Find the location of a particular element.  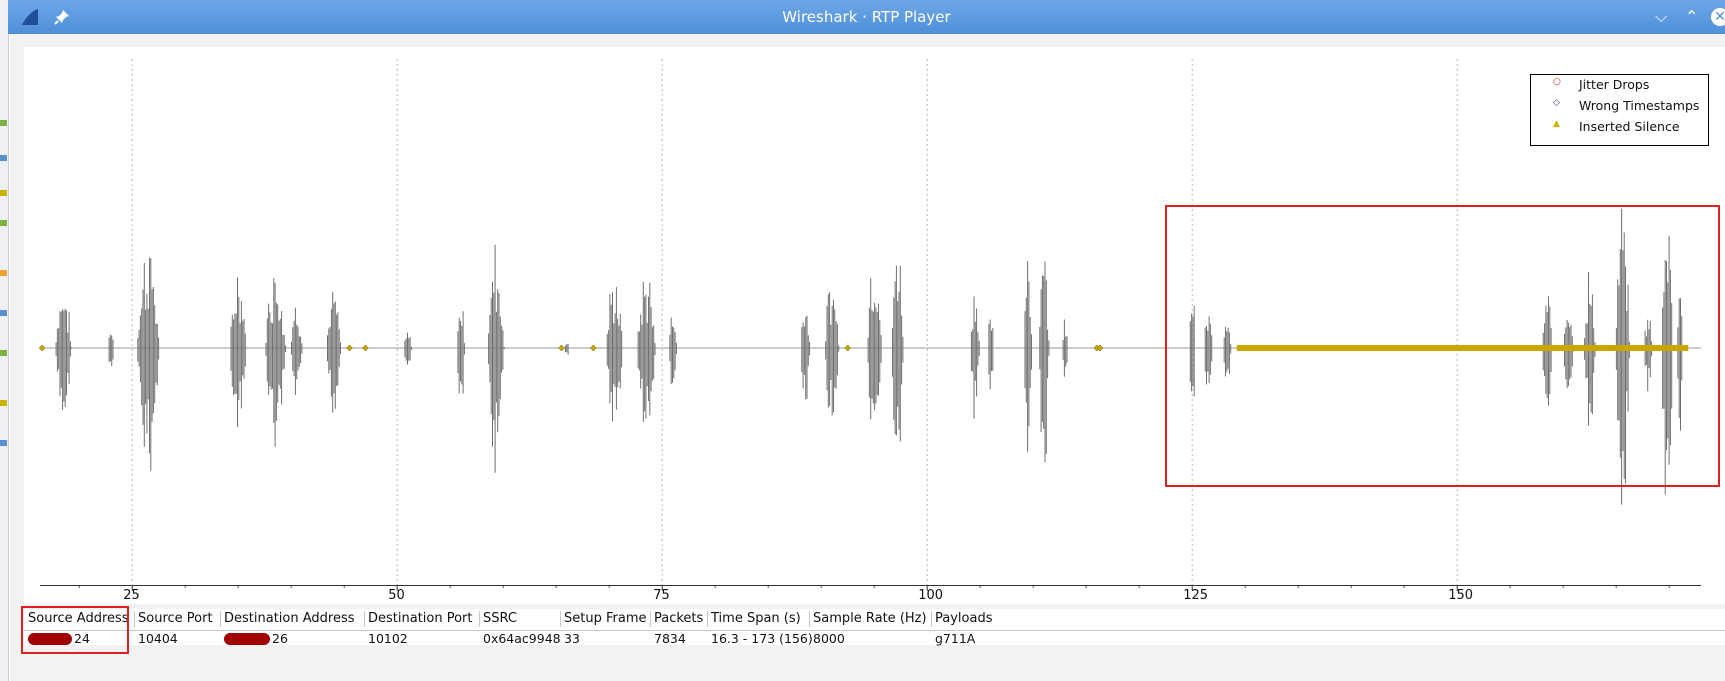

minimize-button: ⌵ is located at coordinates (1661, 17).